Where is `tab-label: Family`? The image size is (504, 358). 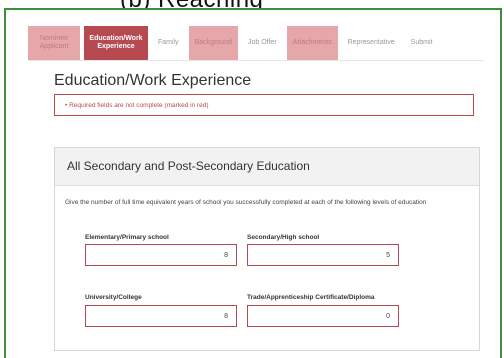
tab-label: Family is located at coordinates (168, 42).